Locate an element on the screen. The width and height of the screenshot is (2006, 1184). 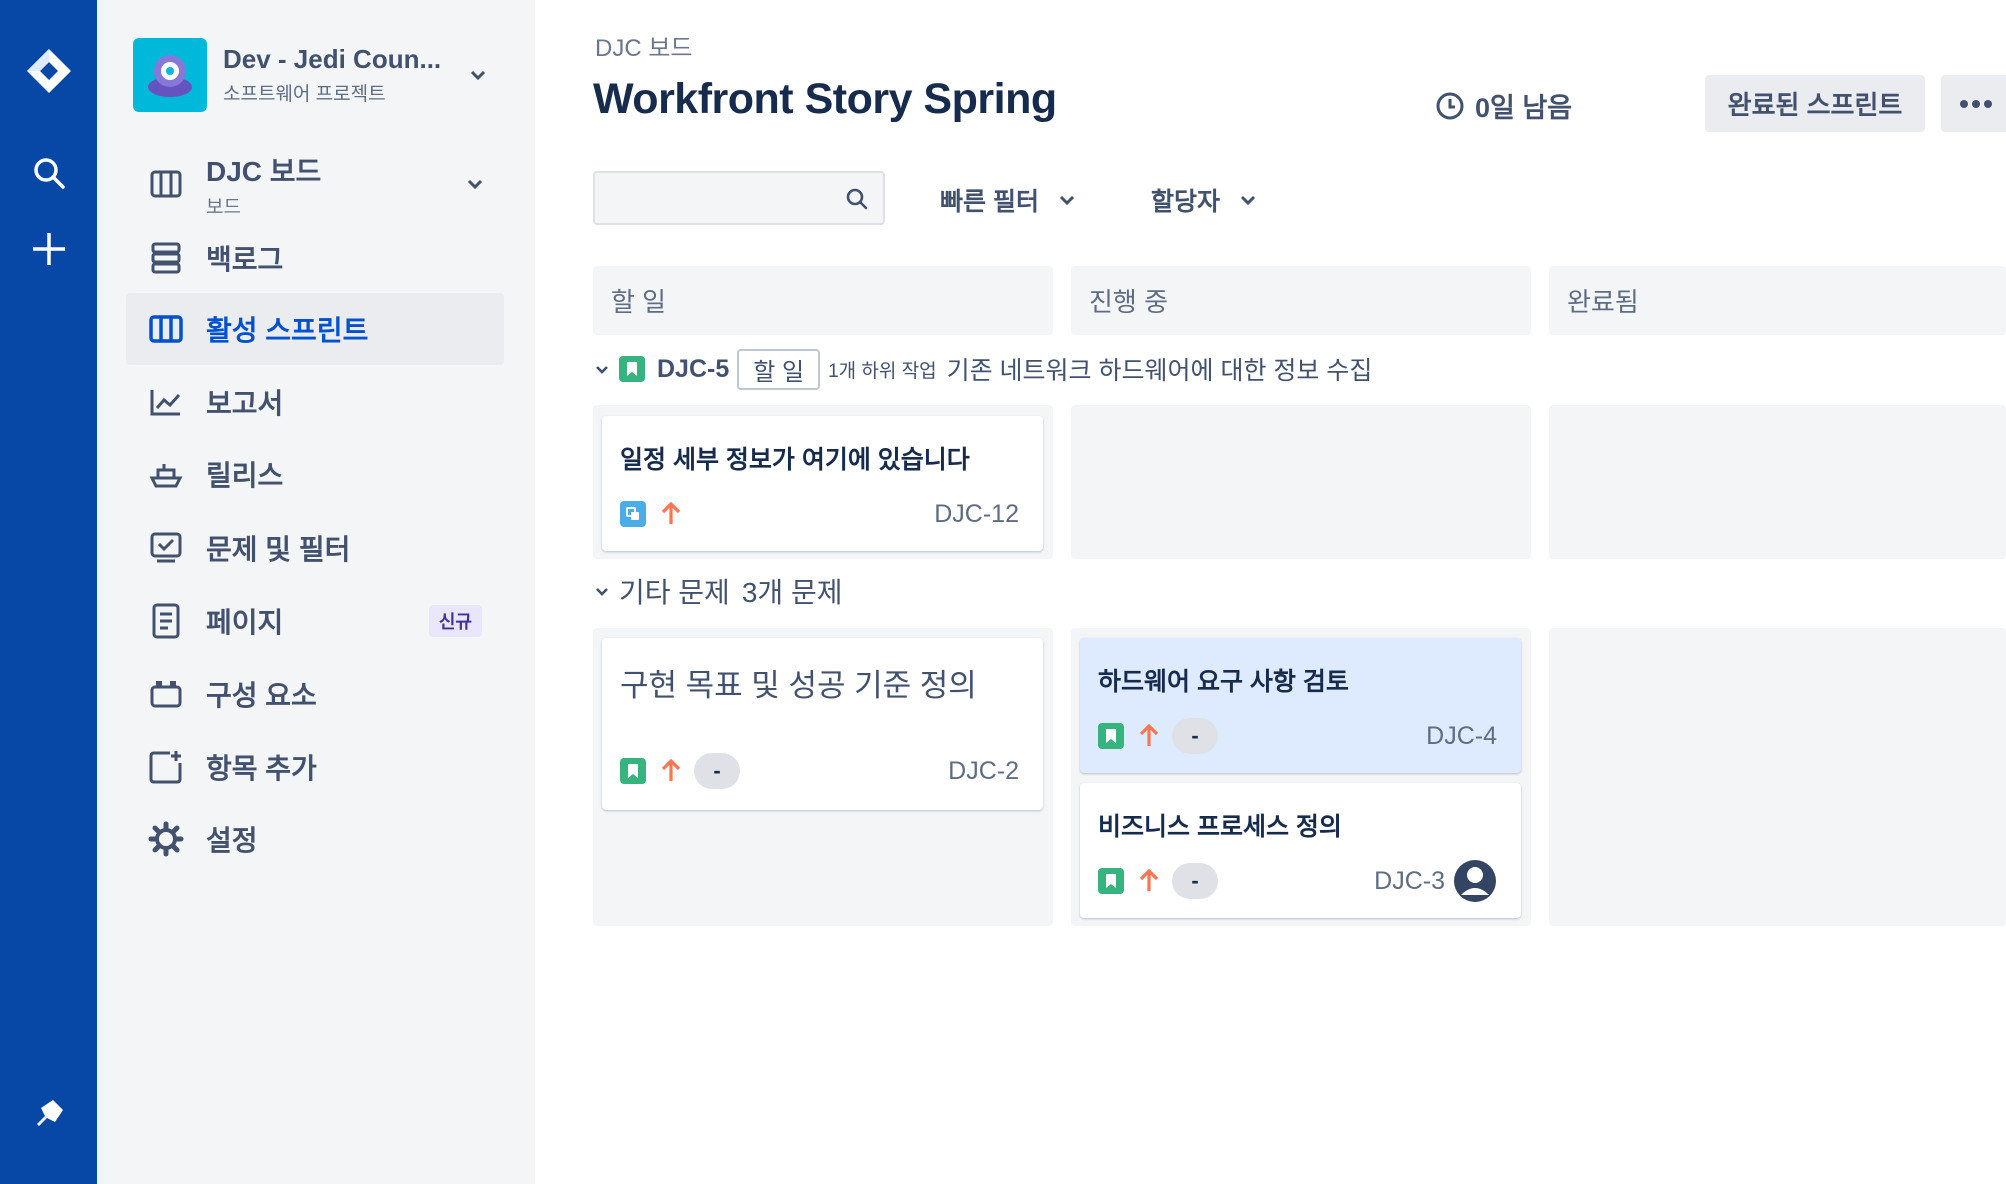
sidebar-item-label: 항목 추가 is located at coordinates (261, 768).